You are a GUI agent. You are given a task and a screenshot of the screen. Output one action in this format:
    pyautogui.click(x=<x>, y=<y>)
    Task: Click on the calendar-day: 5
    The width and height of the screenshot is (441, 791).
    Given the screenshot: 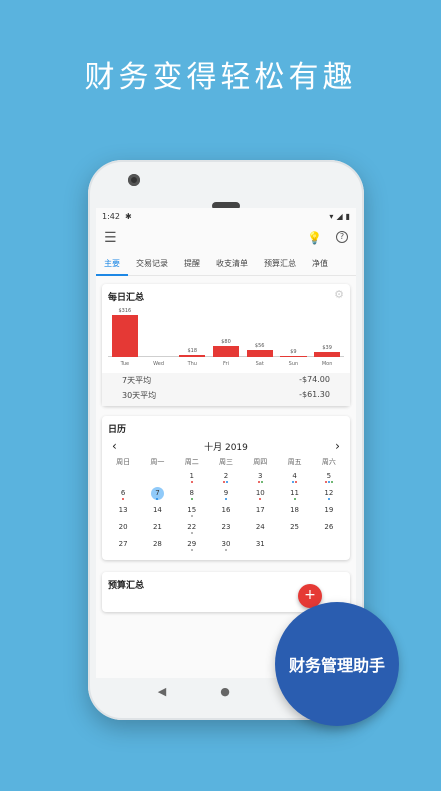 What is the action you would take?
    pyautogui.click(x=329, y=477)
    